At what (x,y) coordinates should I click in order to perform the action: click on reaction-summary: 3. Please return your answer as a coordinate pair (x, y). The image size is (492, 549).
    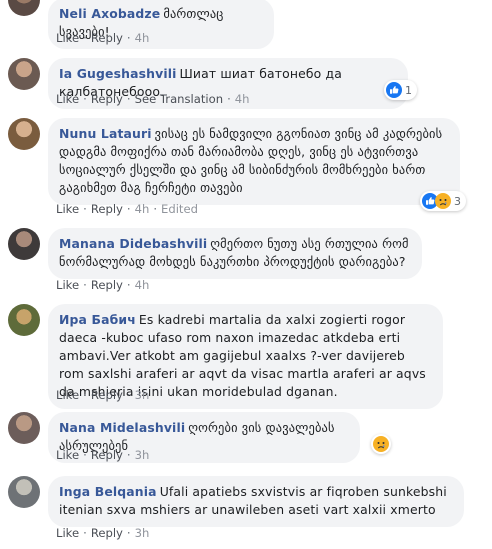
    Looking at the image, I should click on (443, 201).